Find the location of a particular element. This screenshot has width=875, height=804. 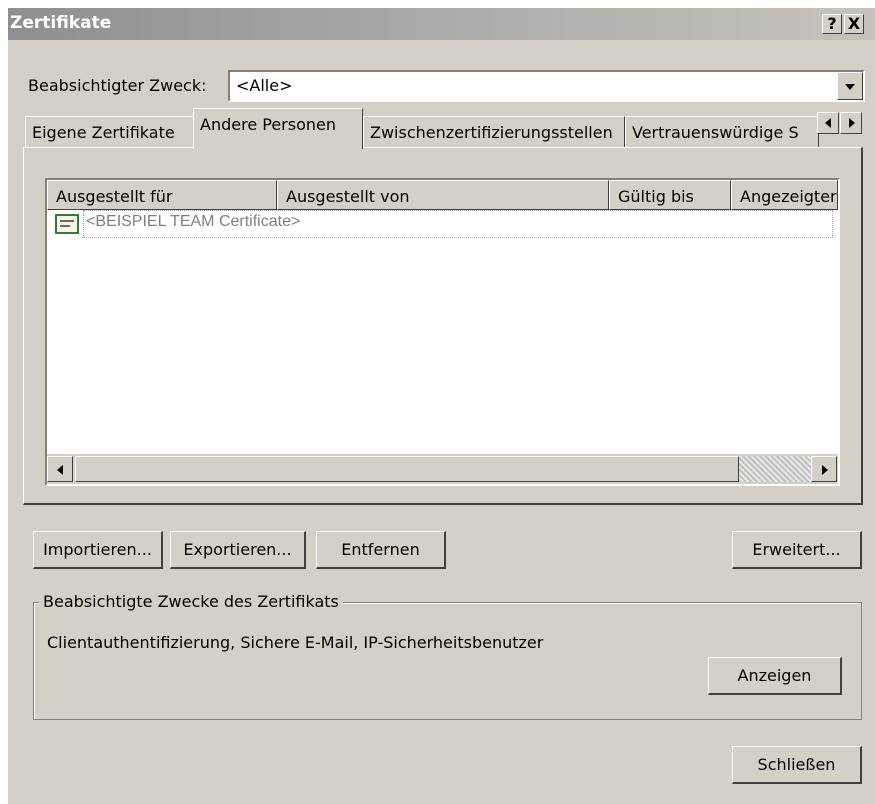

tab-scroll-right-button is located at coordinates (851, 123).